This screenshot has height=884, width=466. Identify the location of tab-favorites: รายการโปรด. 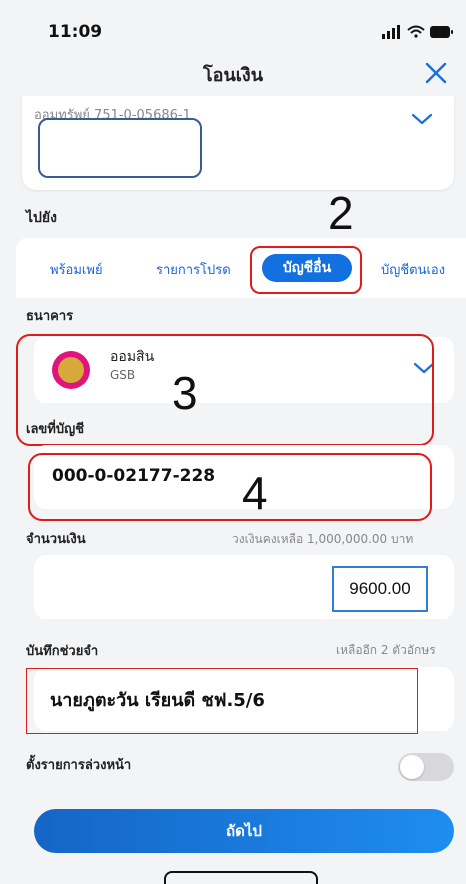
(193, 269).